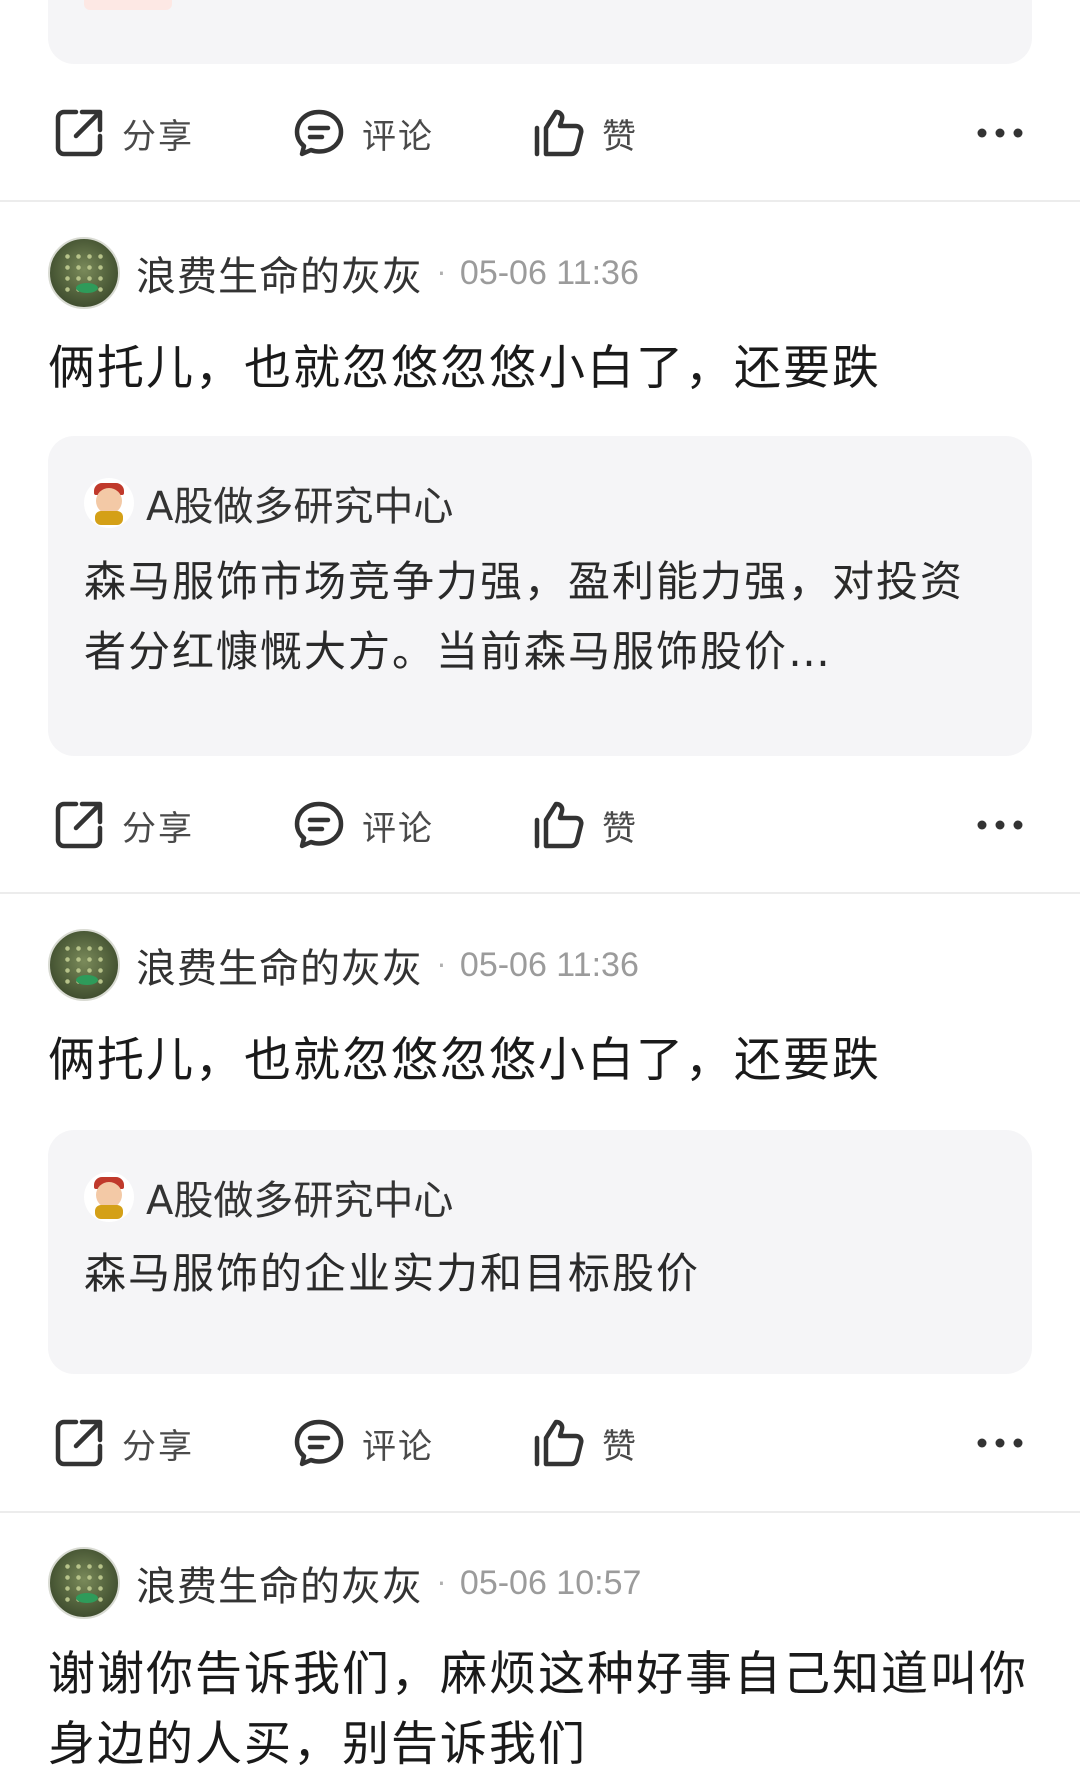 The width and height of the screenshot is (1080, 1790). What do you see at coordinates (550, 1582) in the screenshot?
I see `timestamp: 05-06 10:57` at bounding box center [550, 1582].